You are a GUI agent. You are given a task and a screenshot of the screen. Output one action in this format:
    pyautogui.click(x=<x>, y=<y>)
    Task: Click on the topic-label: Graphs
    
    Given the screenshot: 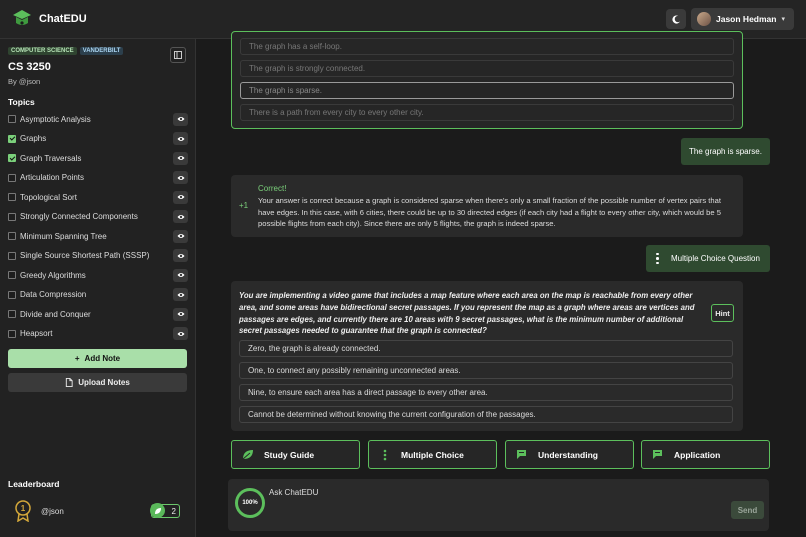 What is the action you would take?
    pyautogui.click(x=33, y=138)
    